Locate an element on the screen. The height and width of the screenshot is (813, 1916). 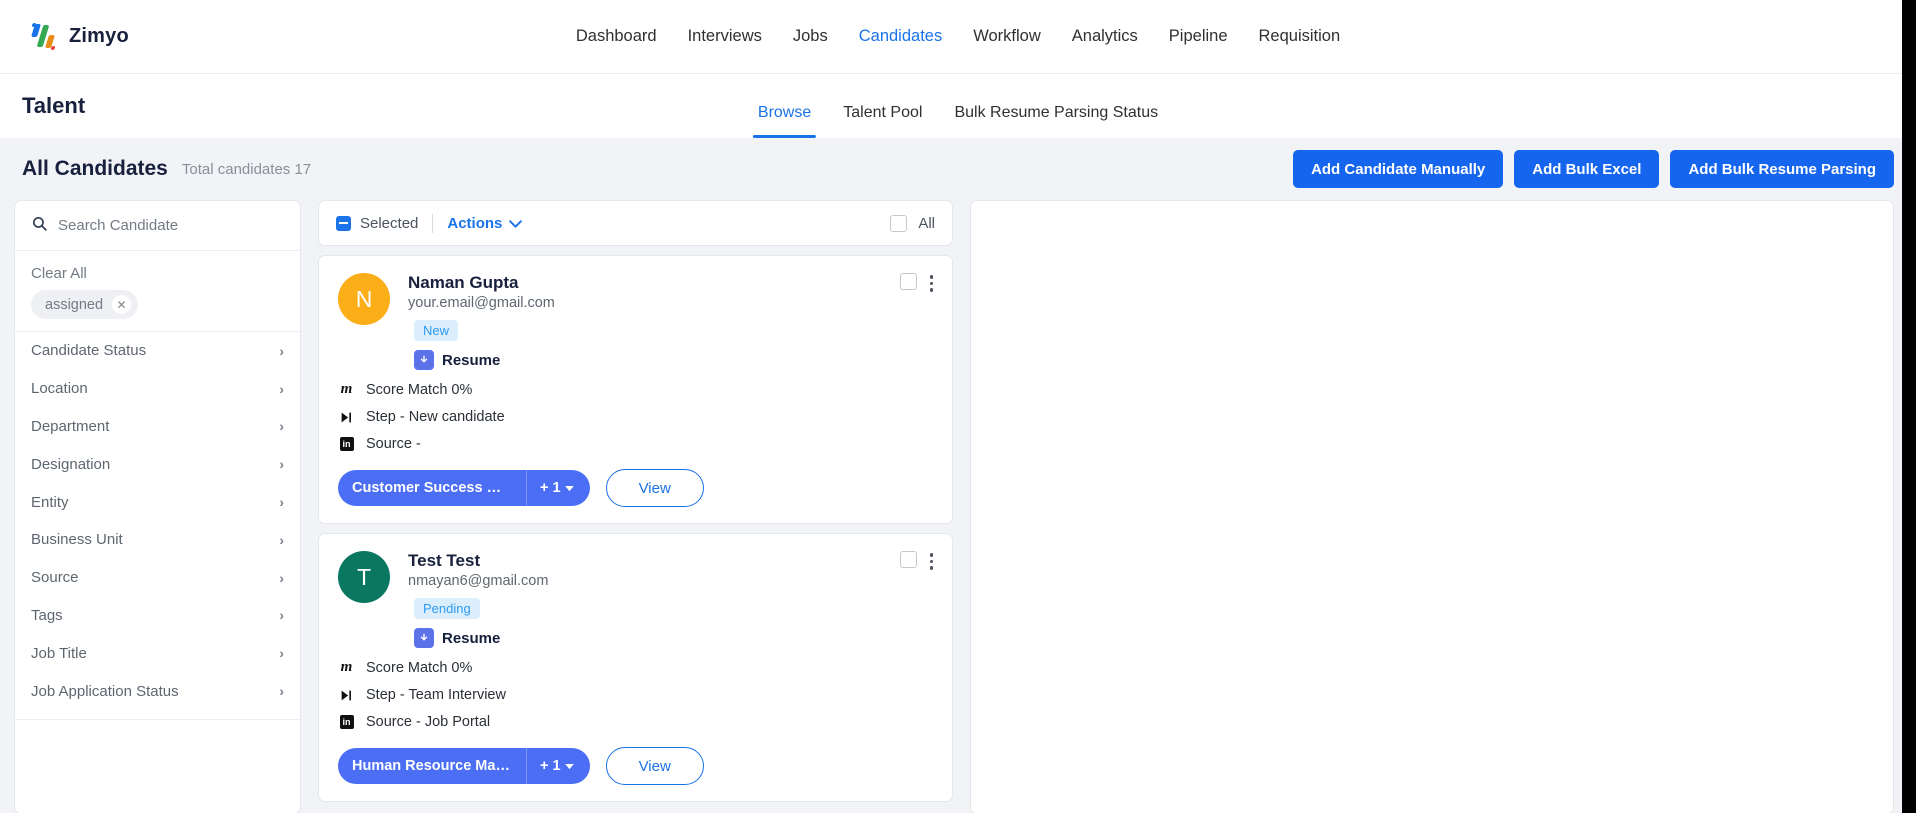
selected-checkbox is located at coordinates (343, 223).